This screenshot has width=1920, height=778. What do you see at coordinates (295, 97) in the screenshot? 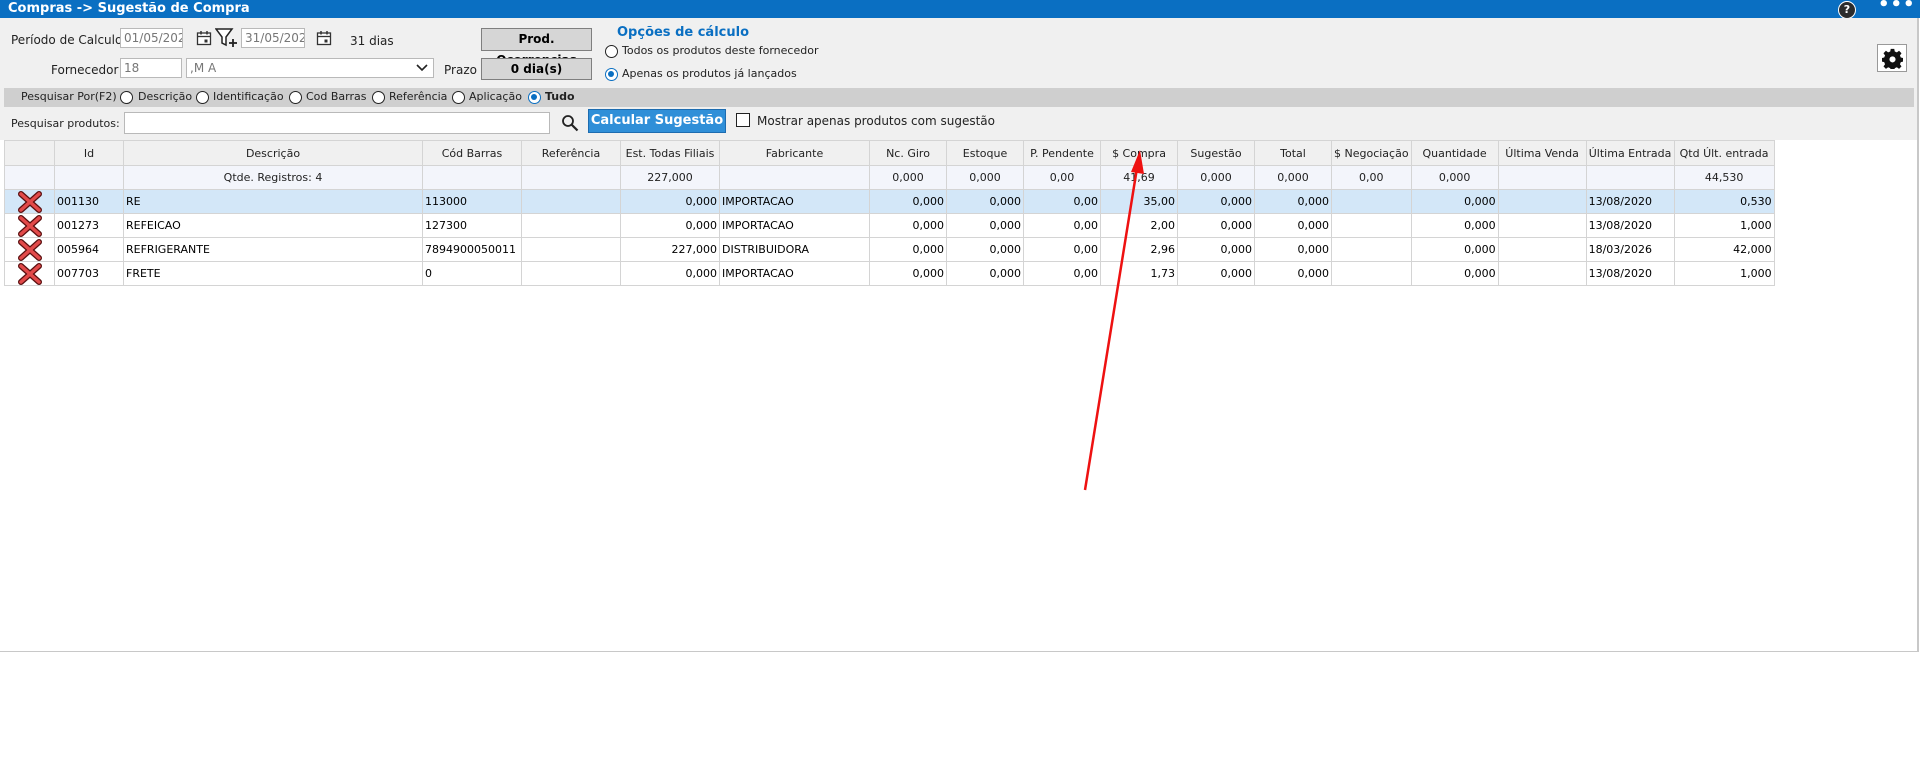
I see `radio-cod-barras` at bounding box center [295, 97].